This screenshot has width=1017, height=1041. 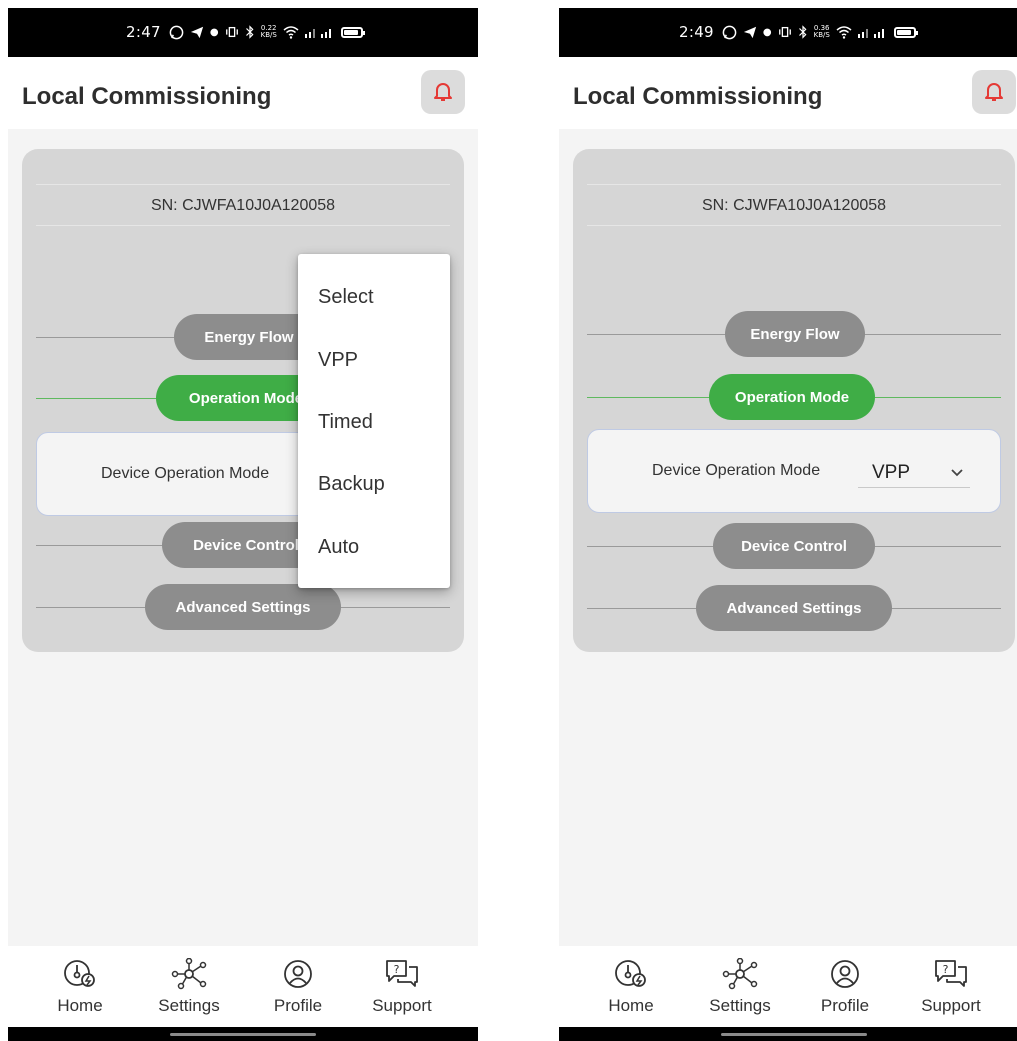 What do you see at coordinates (374, 421) in the screenshot?
I see `operation-mode-dropdown: Select VPP Timed Backup Auto` at bounding box center [374, 421].